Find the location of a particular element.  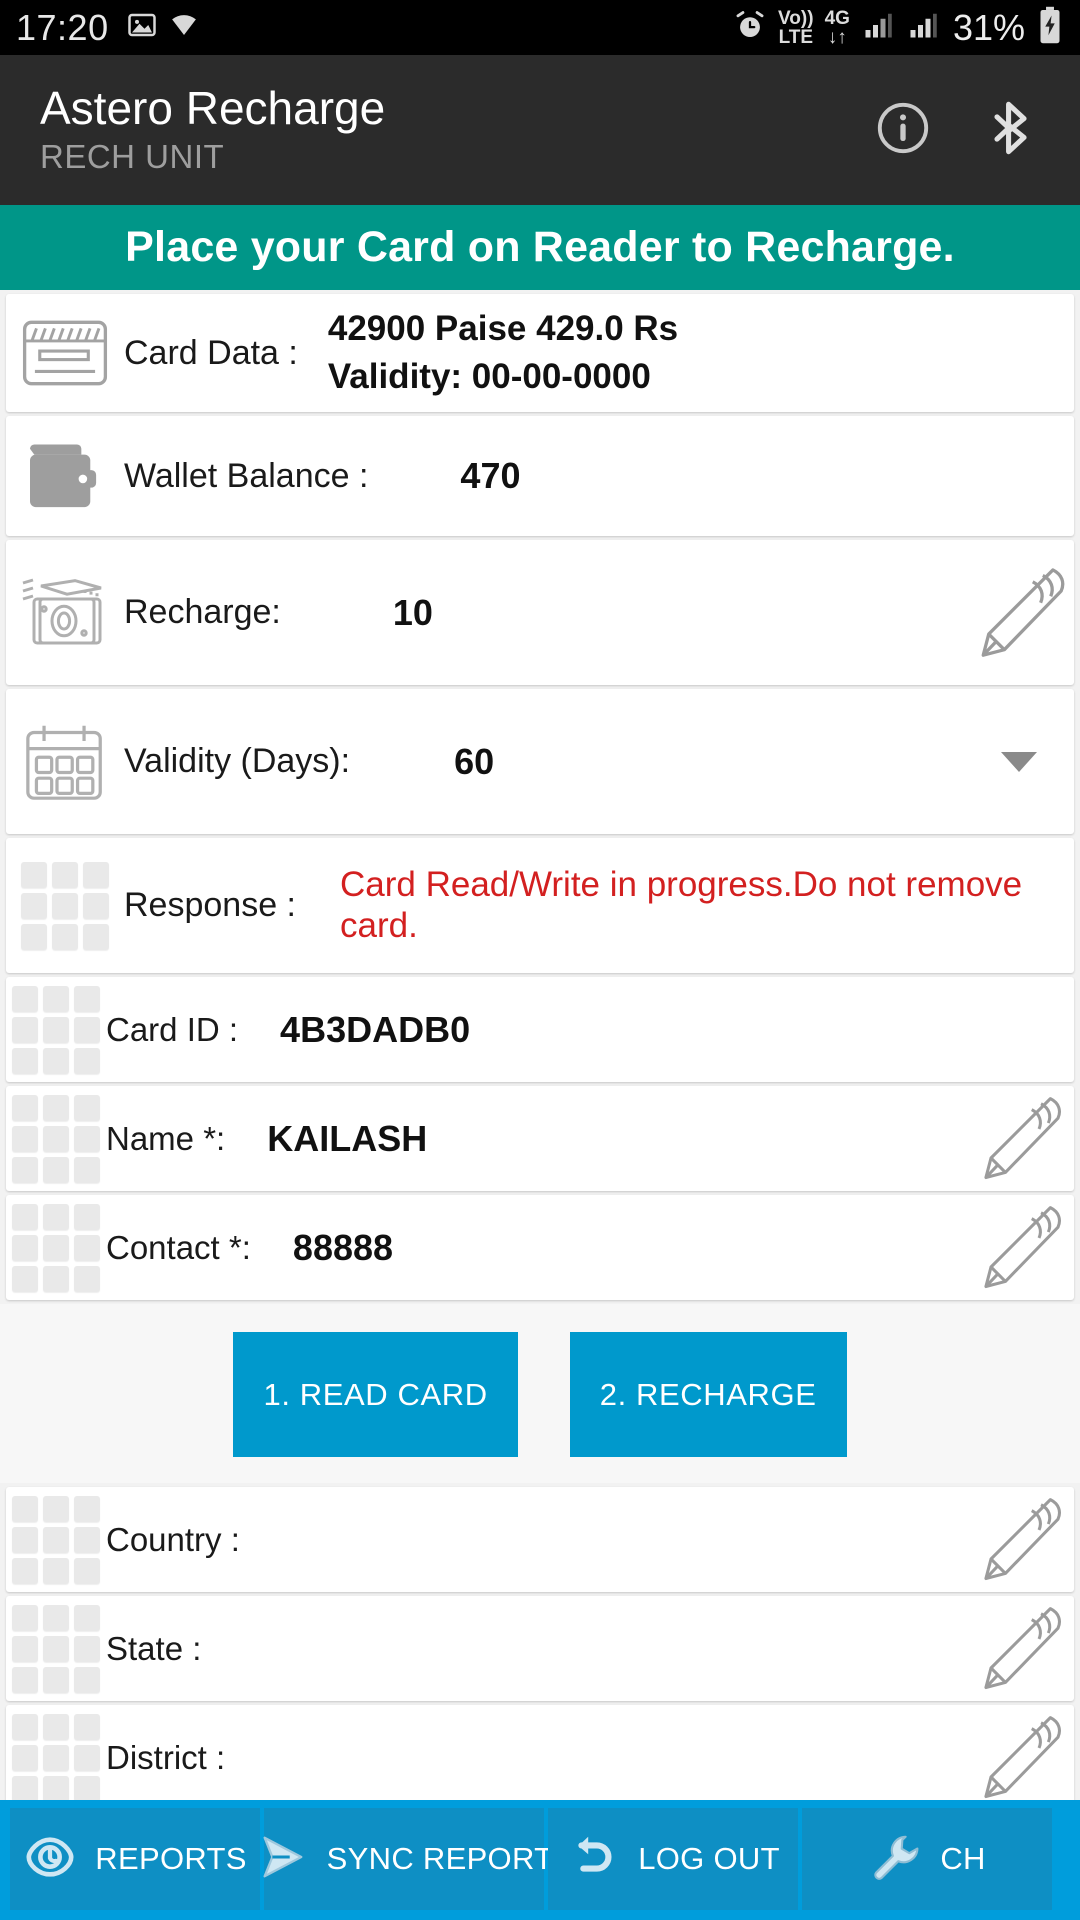

eye-icon is located at coordinates (50, 1859).